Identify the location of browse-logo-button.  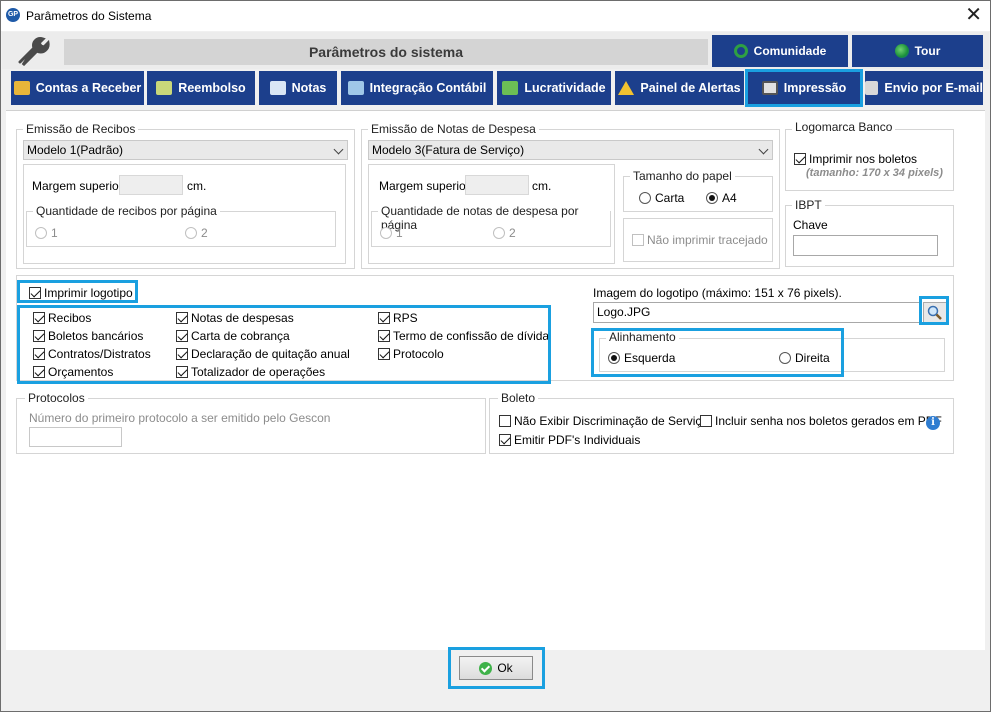
(935, 313).